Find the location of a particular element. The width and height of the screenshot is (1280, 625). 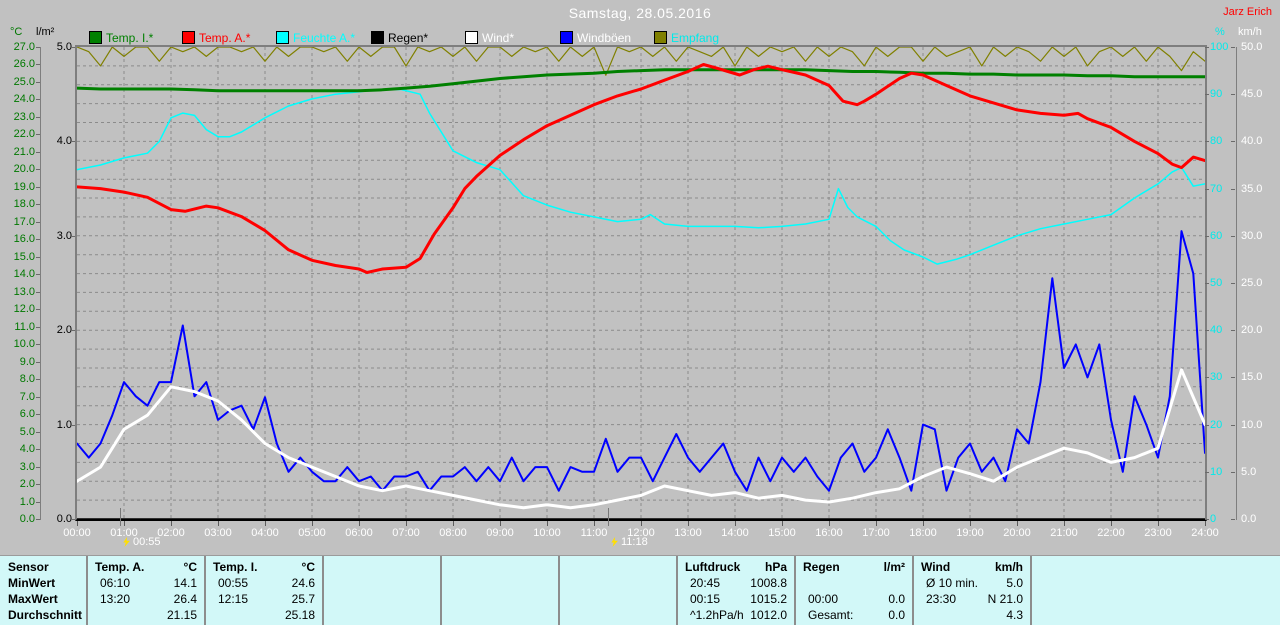

legend-label: Wind* is located at coordinates (498, 37).